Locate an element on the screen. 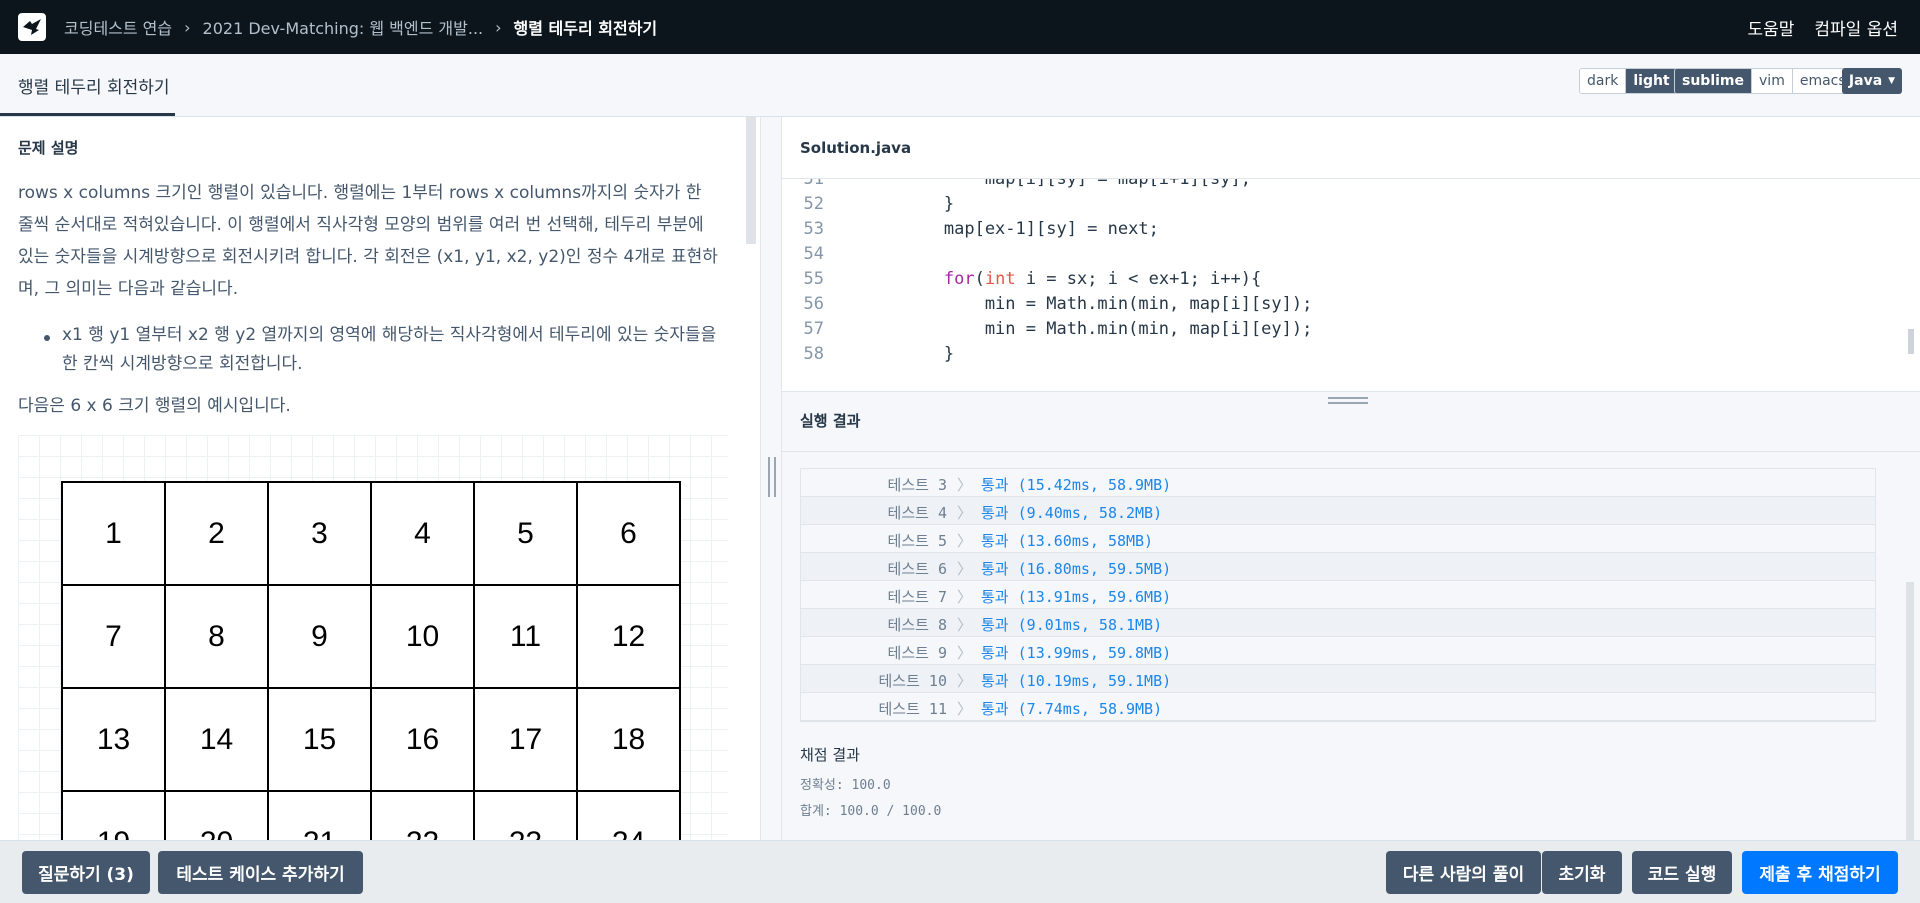  code-punct: ( is located at coordinates (979, 279).